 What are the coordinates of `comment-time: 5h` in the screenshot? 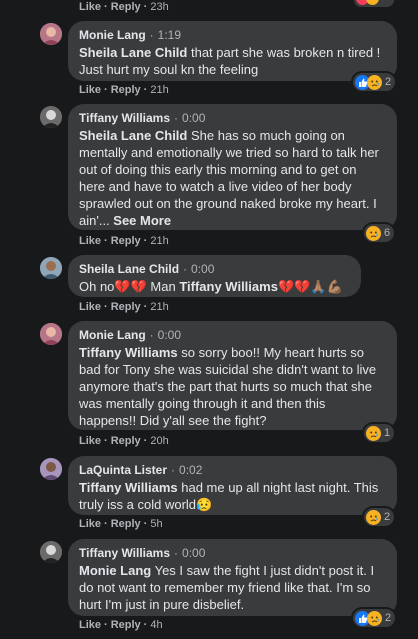 It's located at (156, 524).